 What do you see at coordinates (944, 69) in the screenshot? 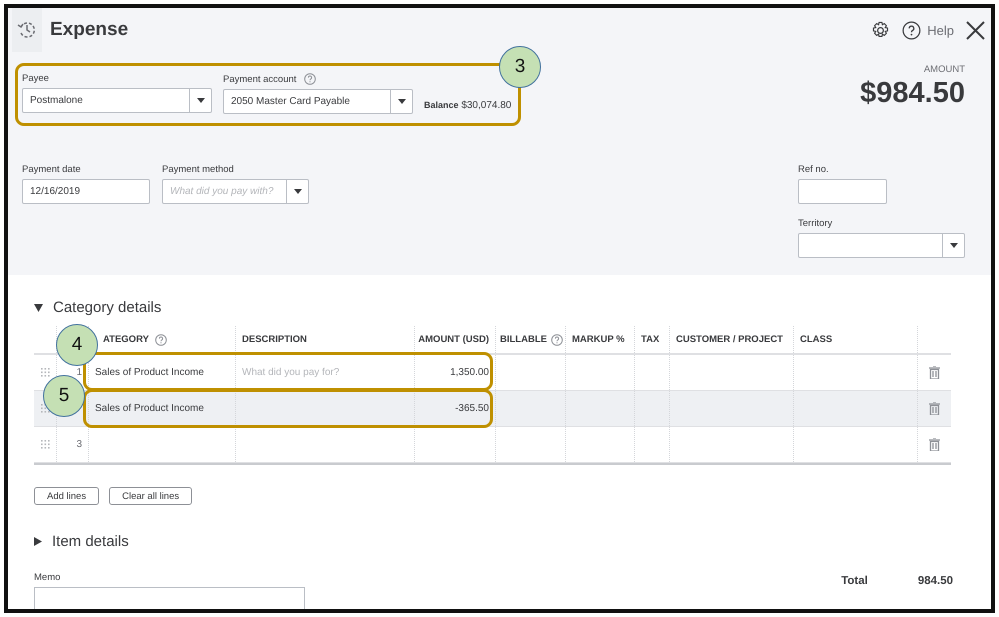
I see `amount-label: AMOUNT` at bounding box center [944, 69].